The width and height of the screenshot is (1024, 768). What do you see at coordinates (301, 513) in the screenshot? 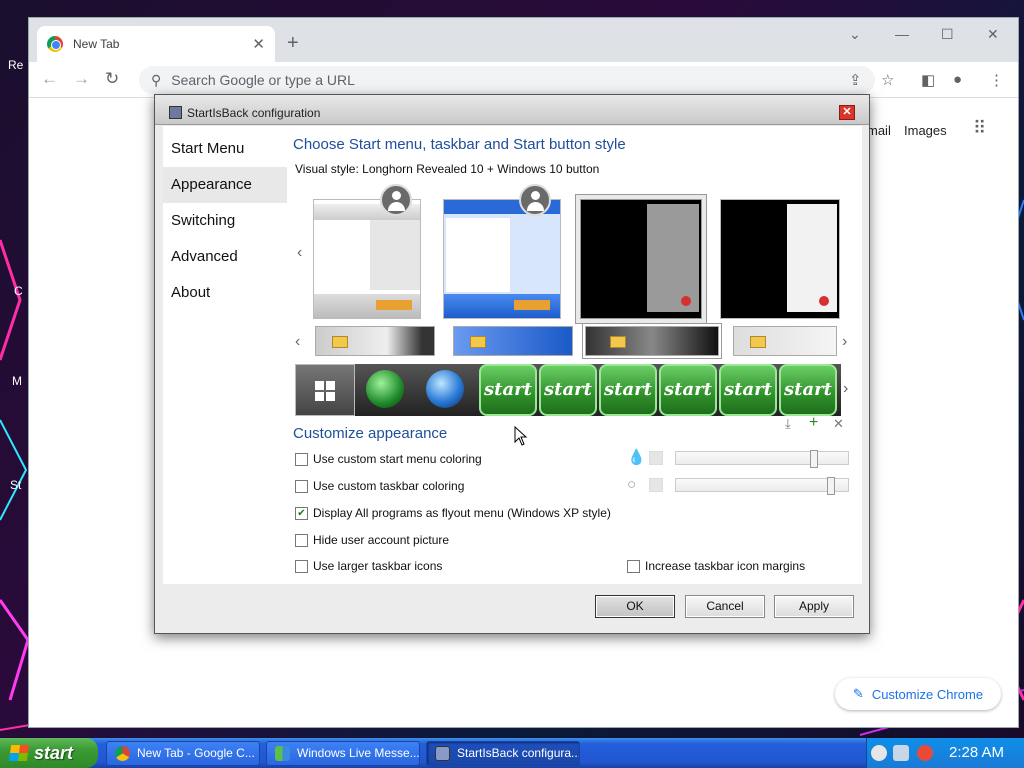
I see `checkbox-box-checked: ✔` at bounding box center [301, 513].